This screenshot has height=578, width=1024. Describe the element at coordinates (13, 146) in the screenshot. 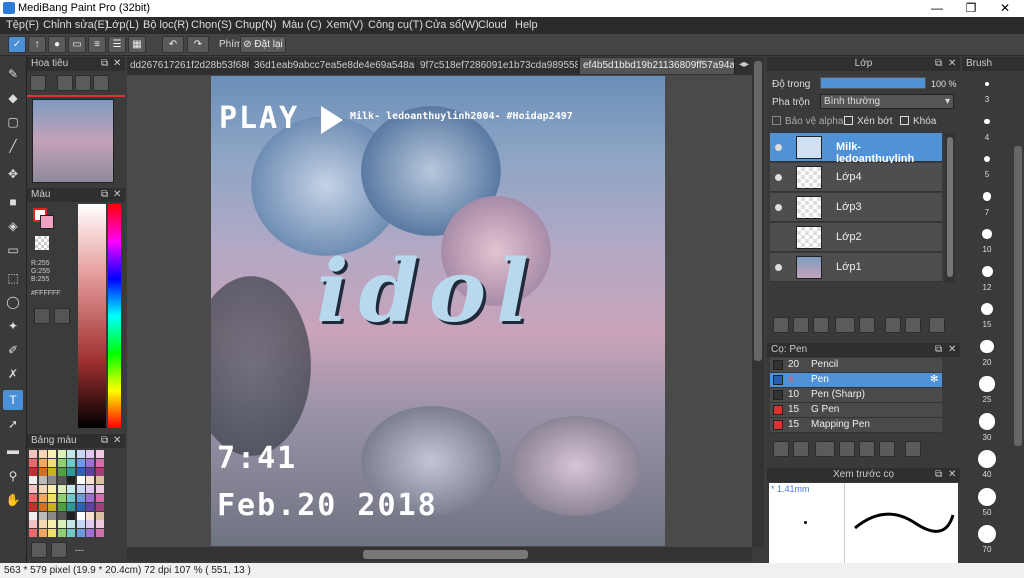

I see `line-tool-icon: ╱` at that location.